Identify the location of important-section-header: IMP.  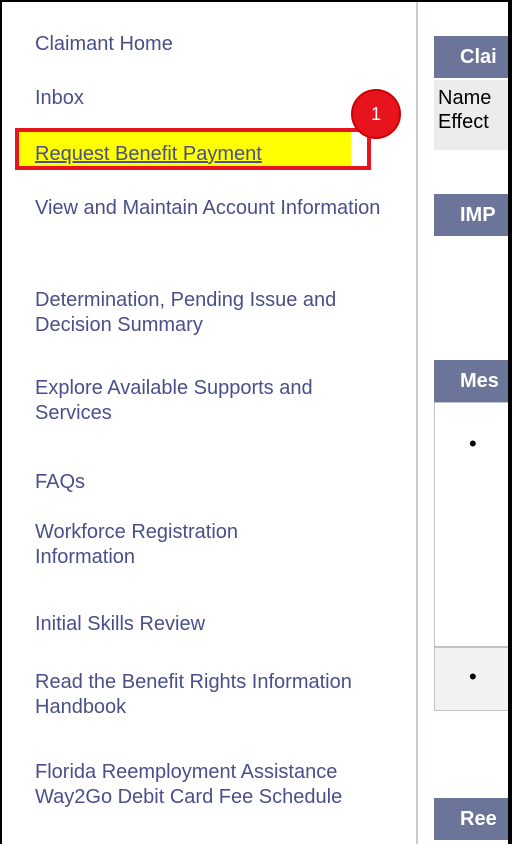
(471, 215).